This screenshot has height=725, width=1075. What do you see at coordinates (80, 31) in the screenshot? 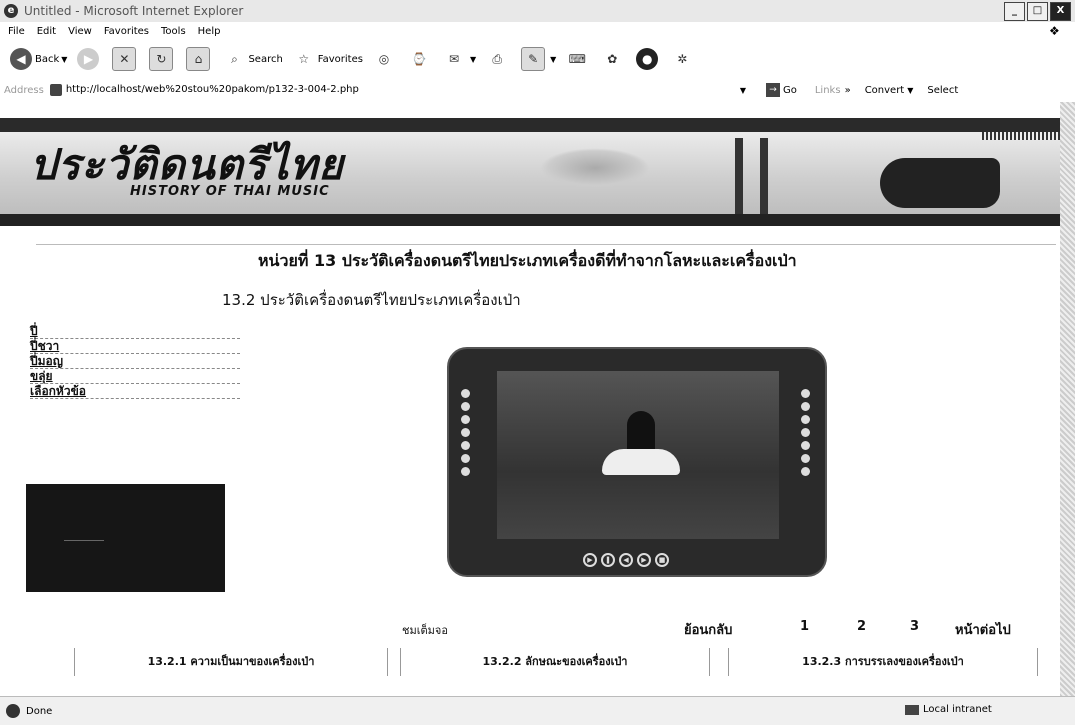
I see `menu-view: View` at bounding box center [80, 31].